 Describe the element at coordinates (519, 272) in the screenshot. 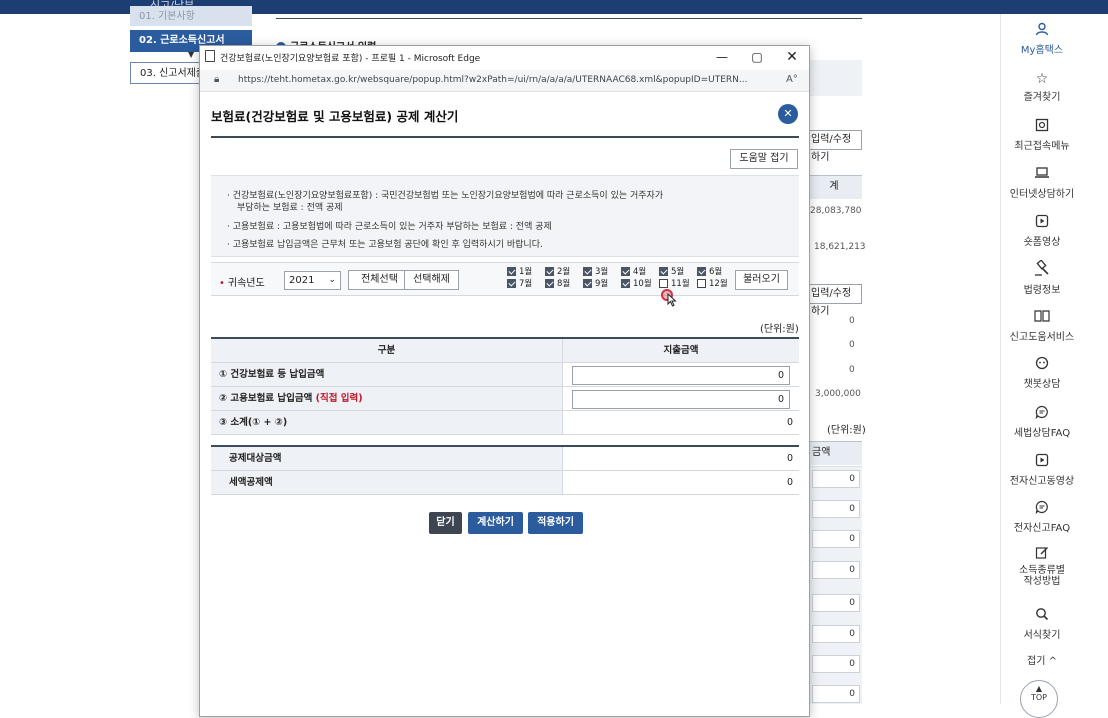

I see `month-checkbox-1: 1월` at that location.